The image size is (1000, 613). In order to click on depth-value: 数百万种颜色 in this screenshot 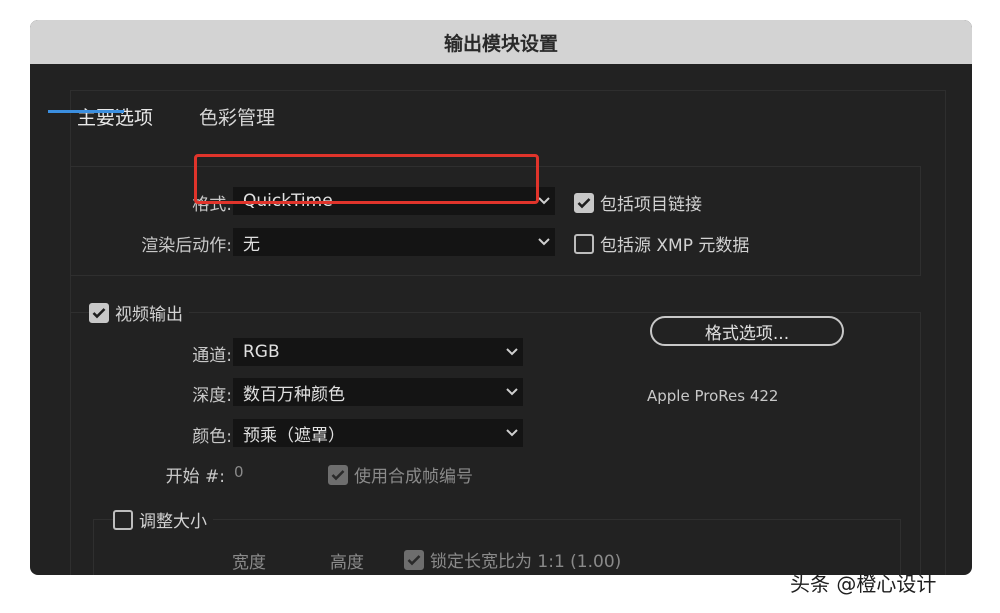, I will do `click(294, 394)`.